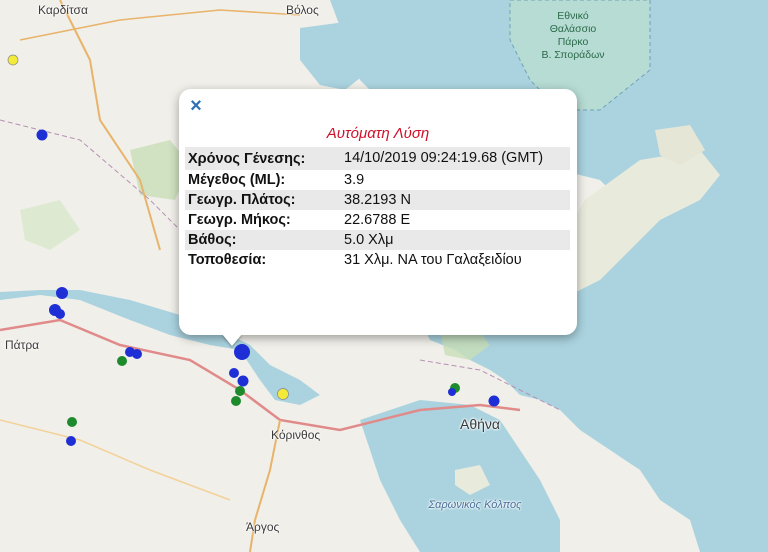  I want to click on info-row: Γεωγρ. Μήκος: 22.6788 E, so click(377, 220).